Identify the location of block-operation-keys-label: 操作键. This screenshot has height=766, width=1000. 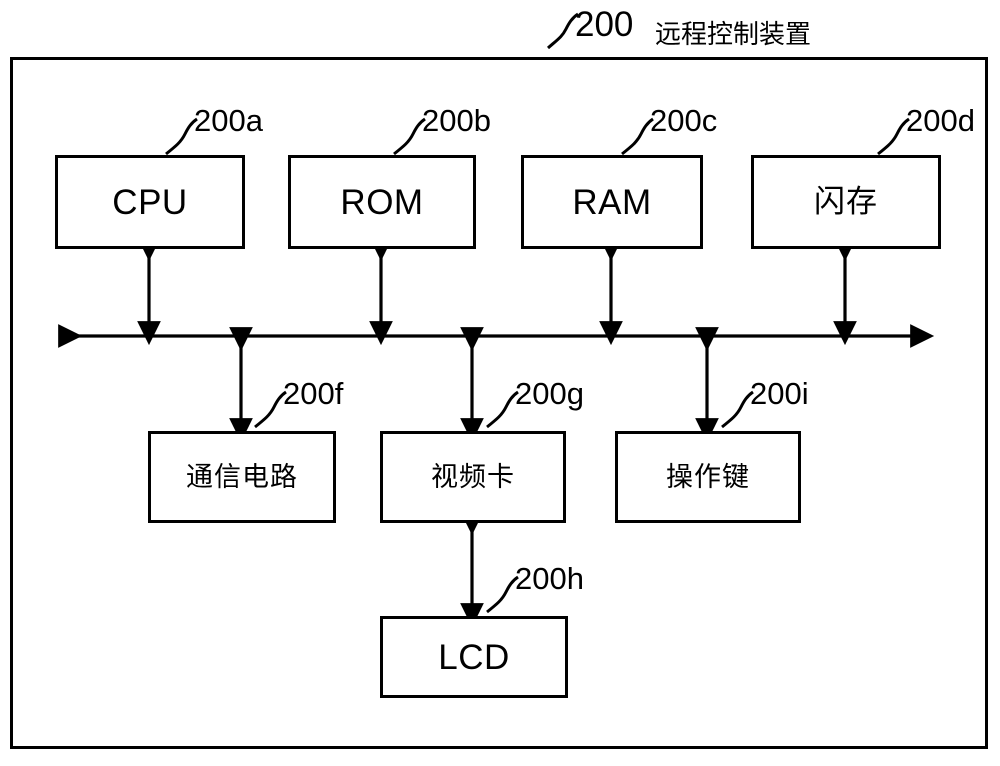
(708, 477).